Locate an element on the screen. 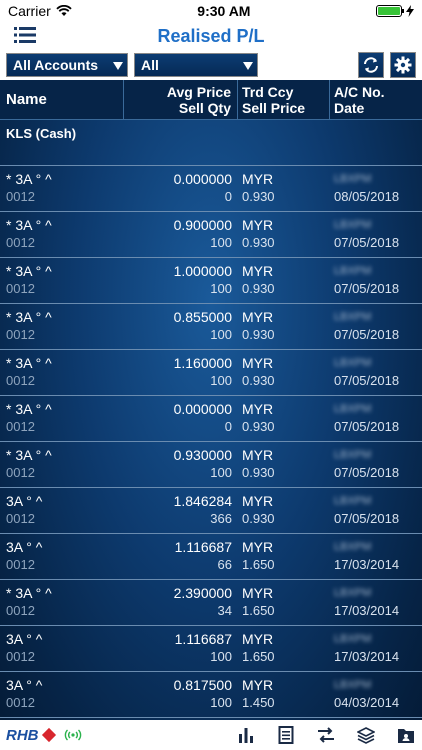  tab-exchange is located at coordinates (326, 735).